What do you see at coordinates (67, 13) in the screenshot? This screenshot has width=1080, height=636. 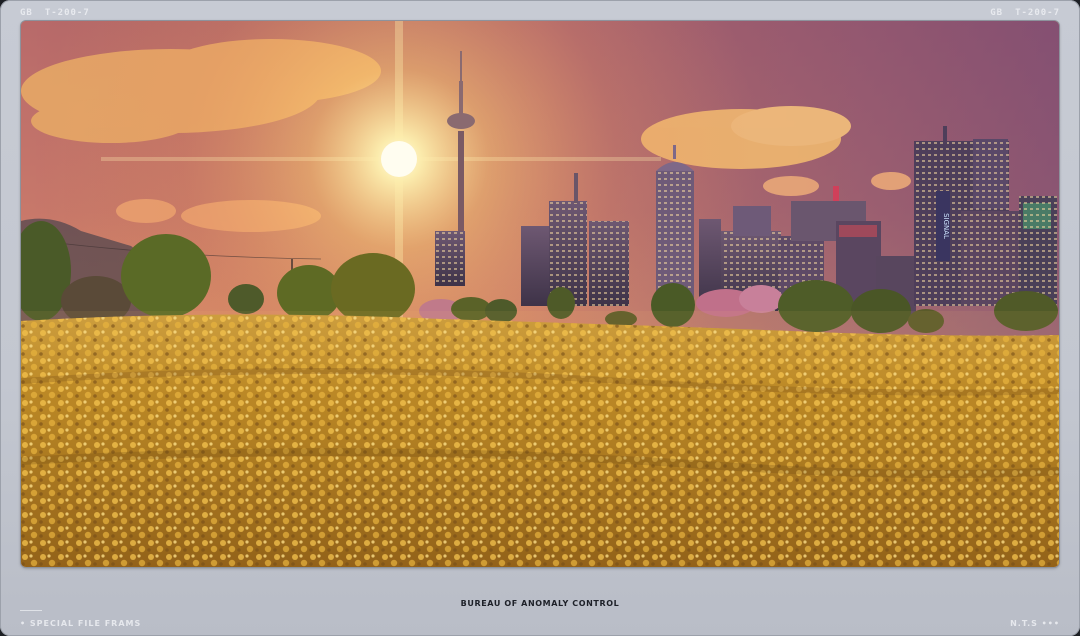 I see `header-left-code: T-200-7` at bounding box center [67, 13].